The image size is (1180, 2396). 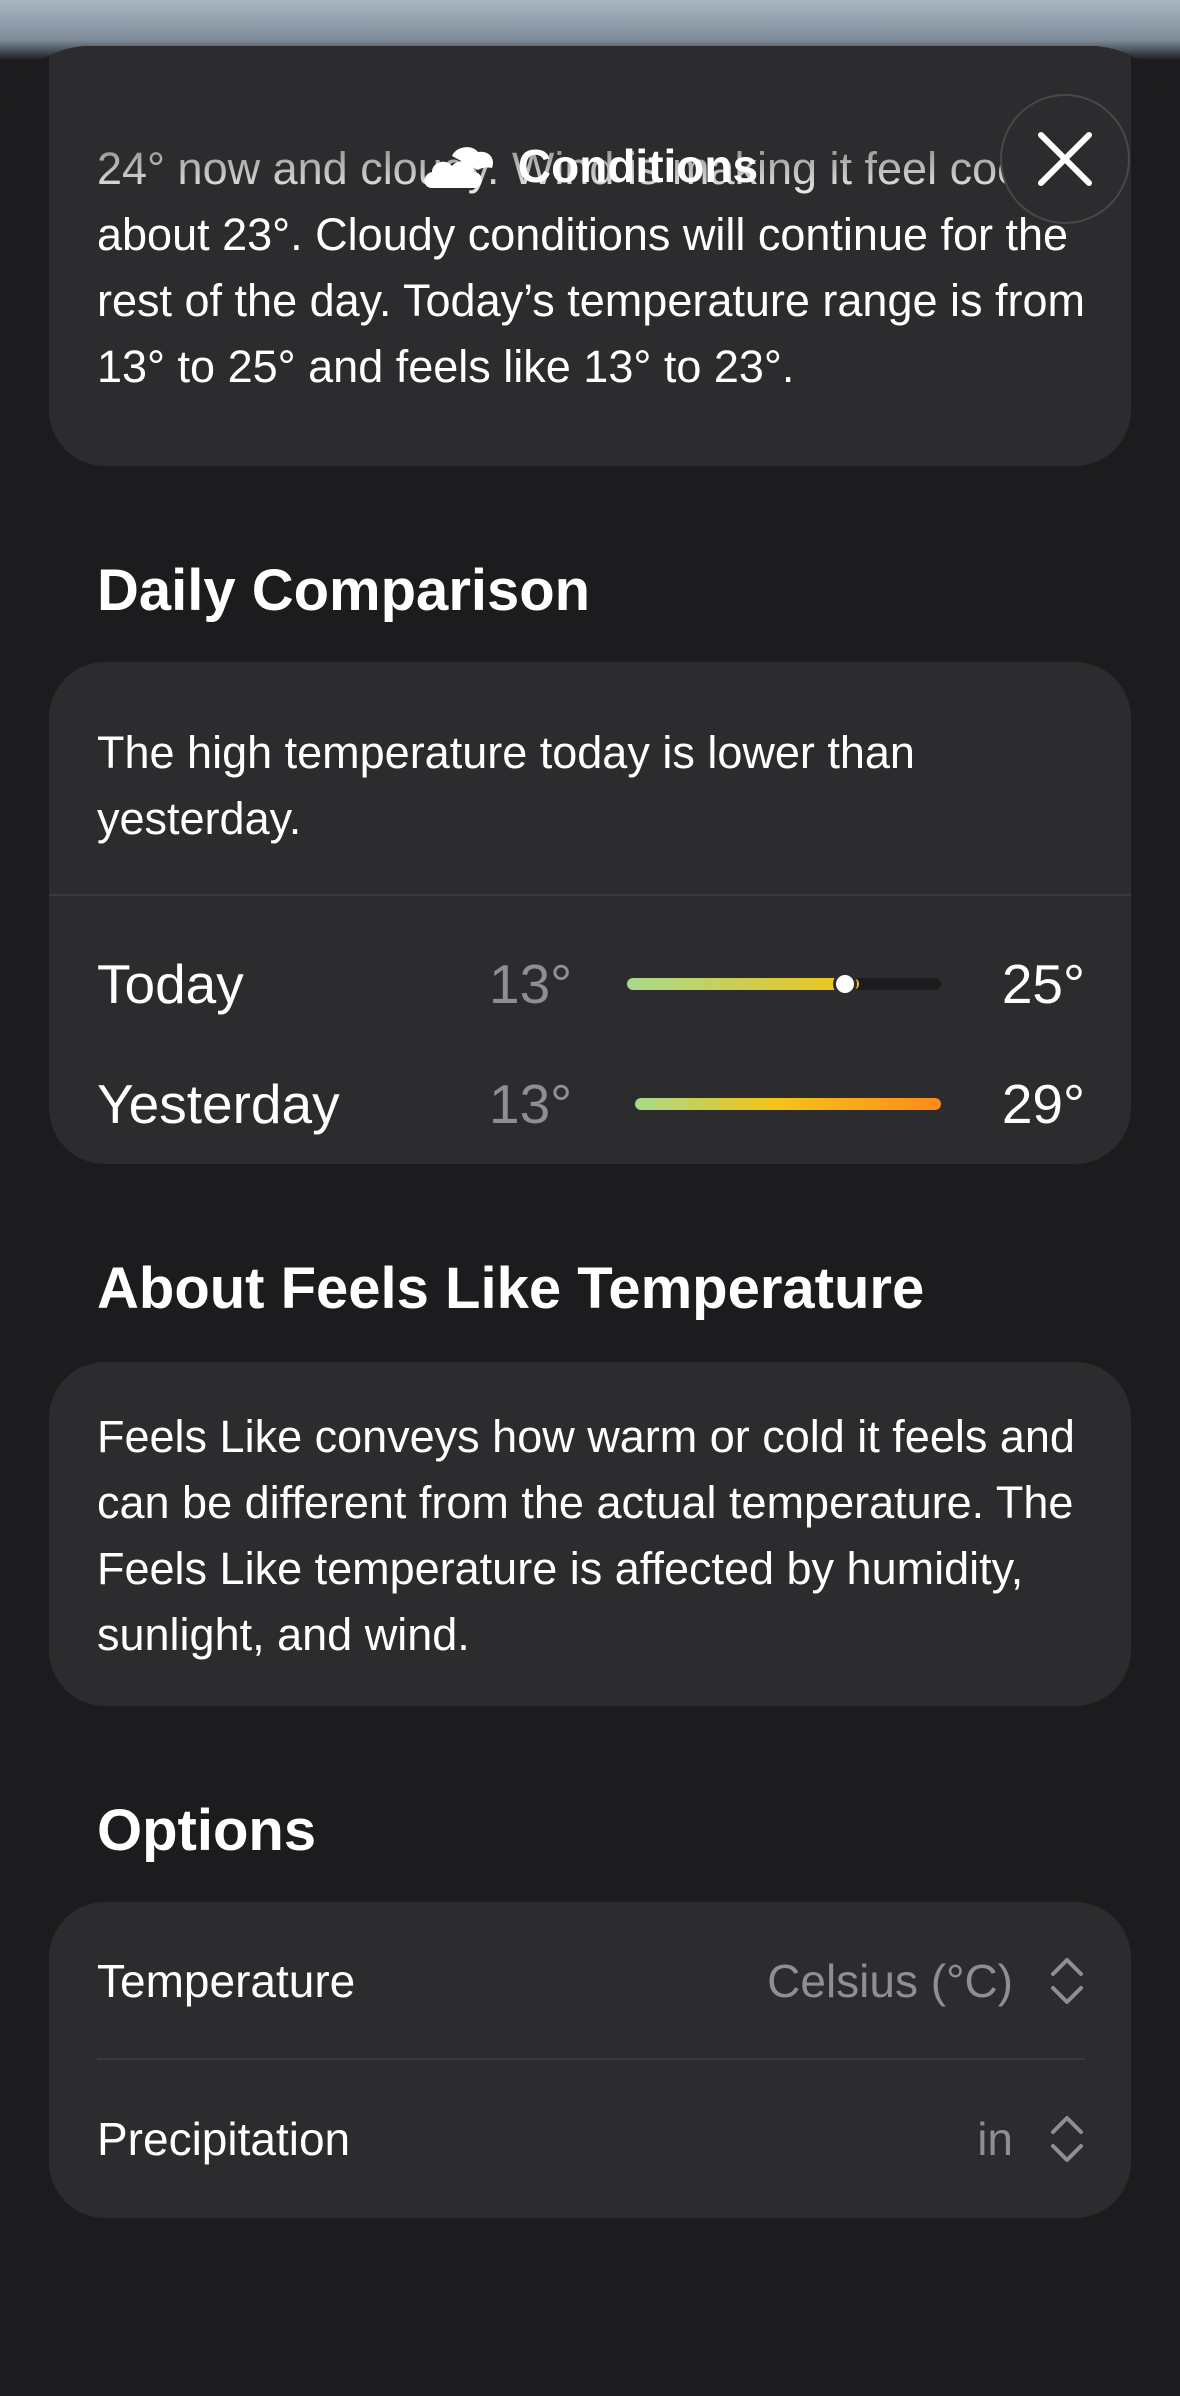 I want to click on today-label: Today, so click(x=170, y=984).